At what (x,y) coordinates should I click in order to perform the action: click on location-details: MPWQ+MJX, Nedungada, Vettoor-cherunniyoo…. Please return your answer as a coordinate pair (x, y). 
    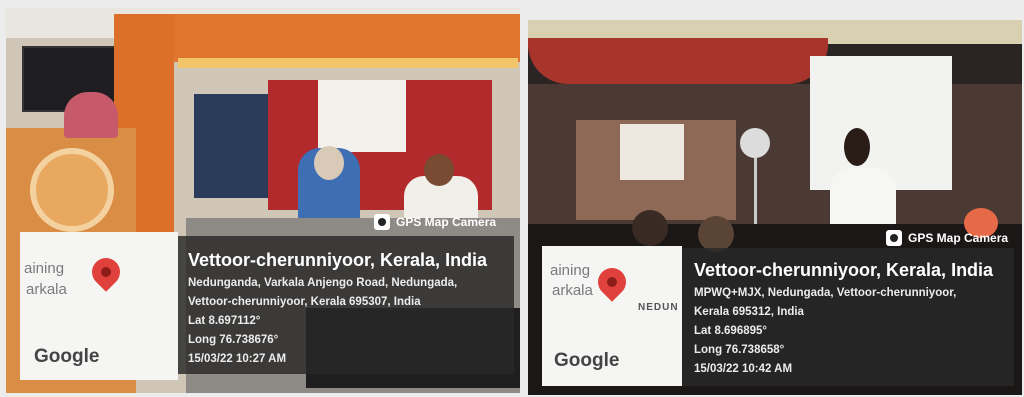
    Looking at the image, I should click on (825, 331).